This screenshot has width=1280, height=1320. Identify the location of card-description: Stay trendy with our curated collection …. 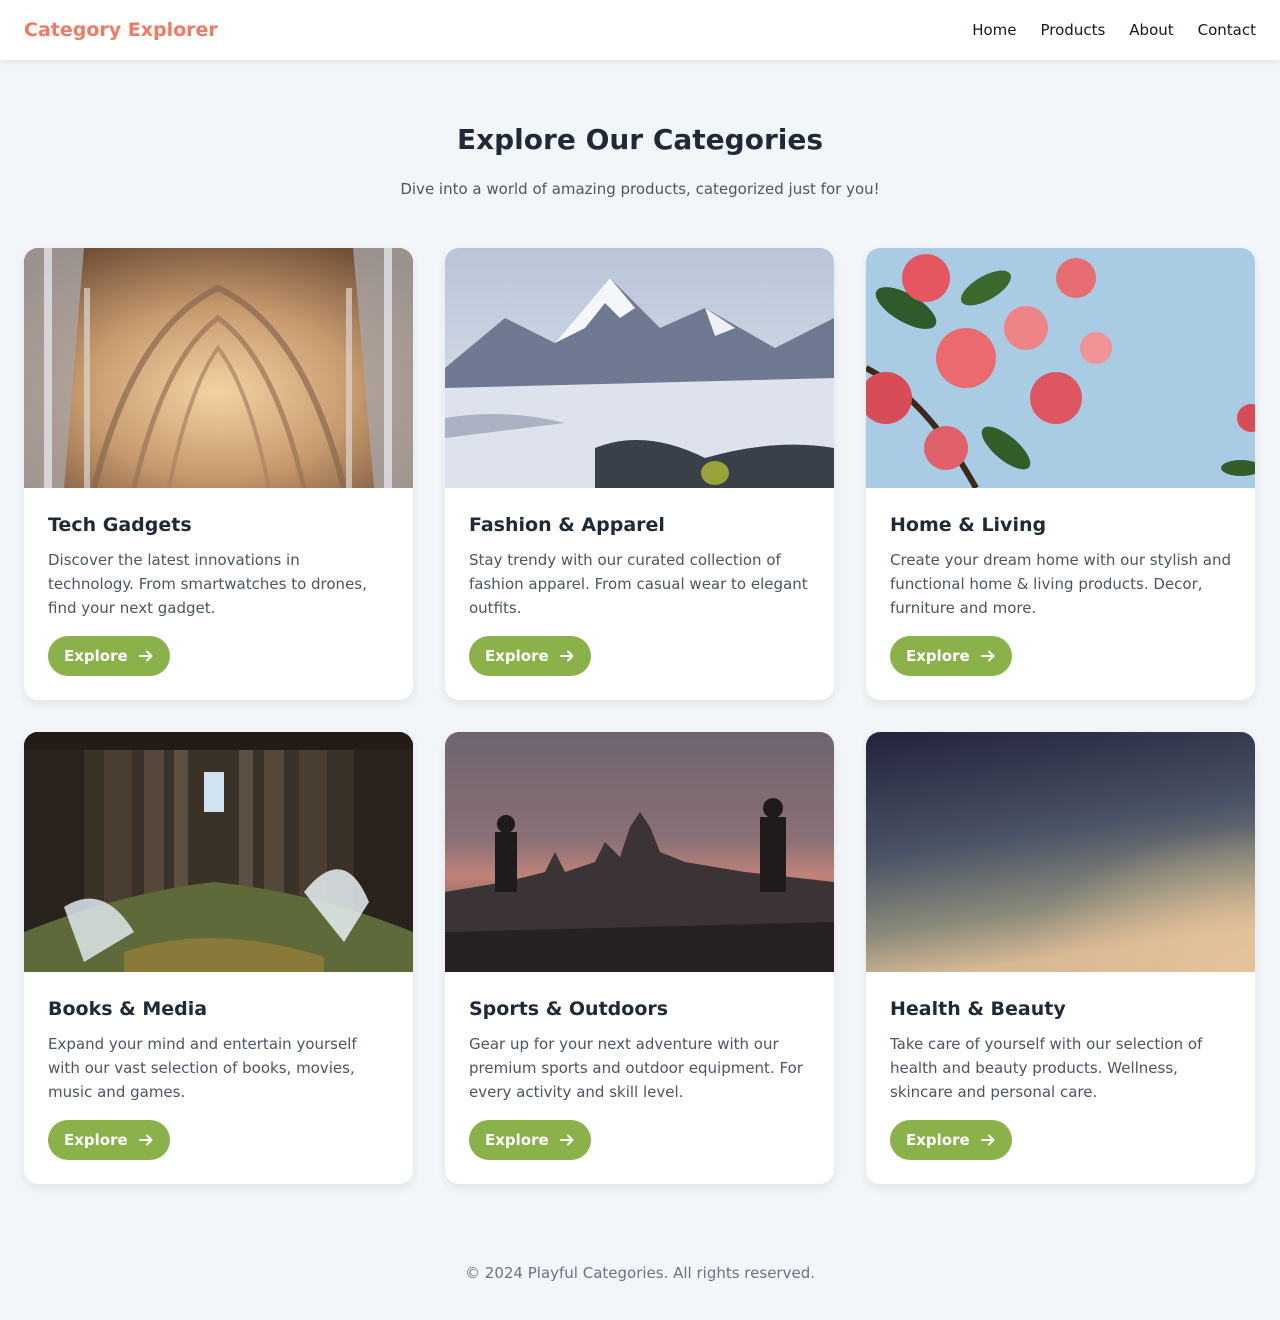
(638, 584).